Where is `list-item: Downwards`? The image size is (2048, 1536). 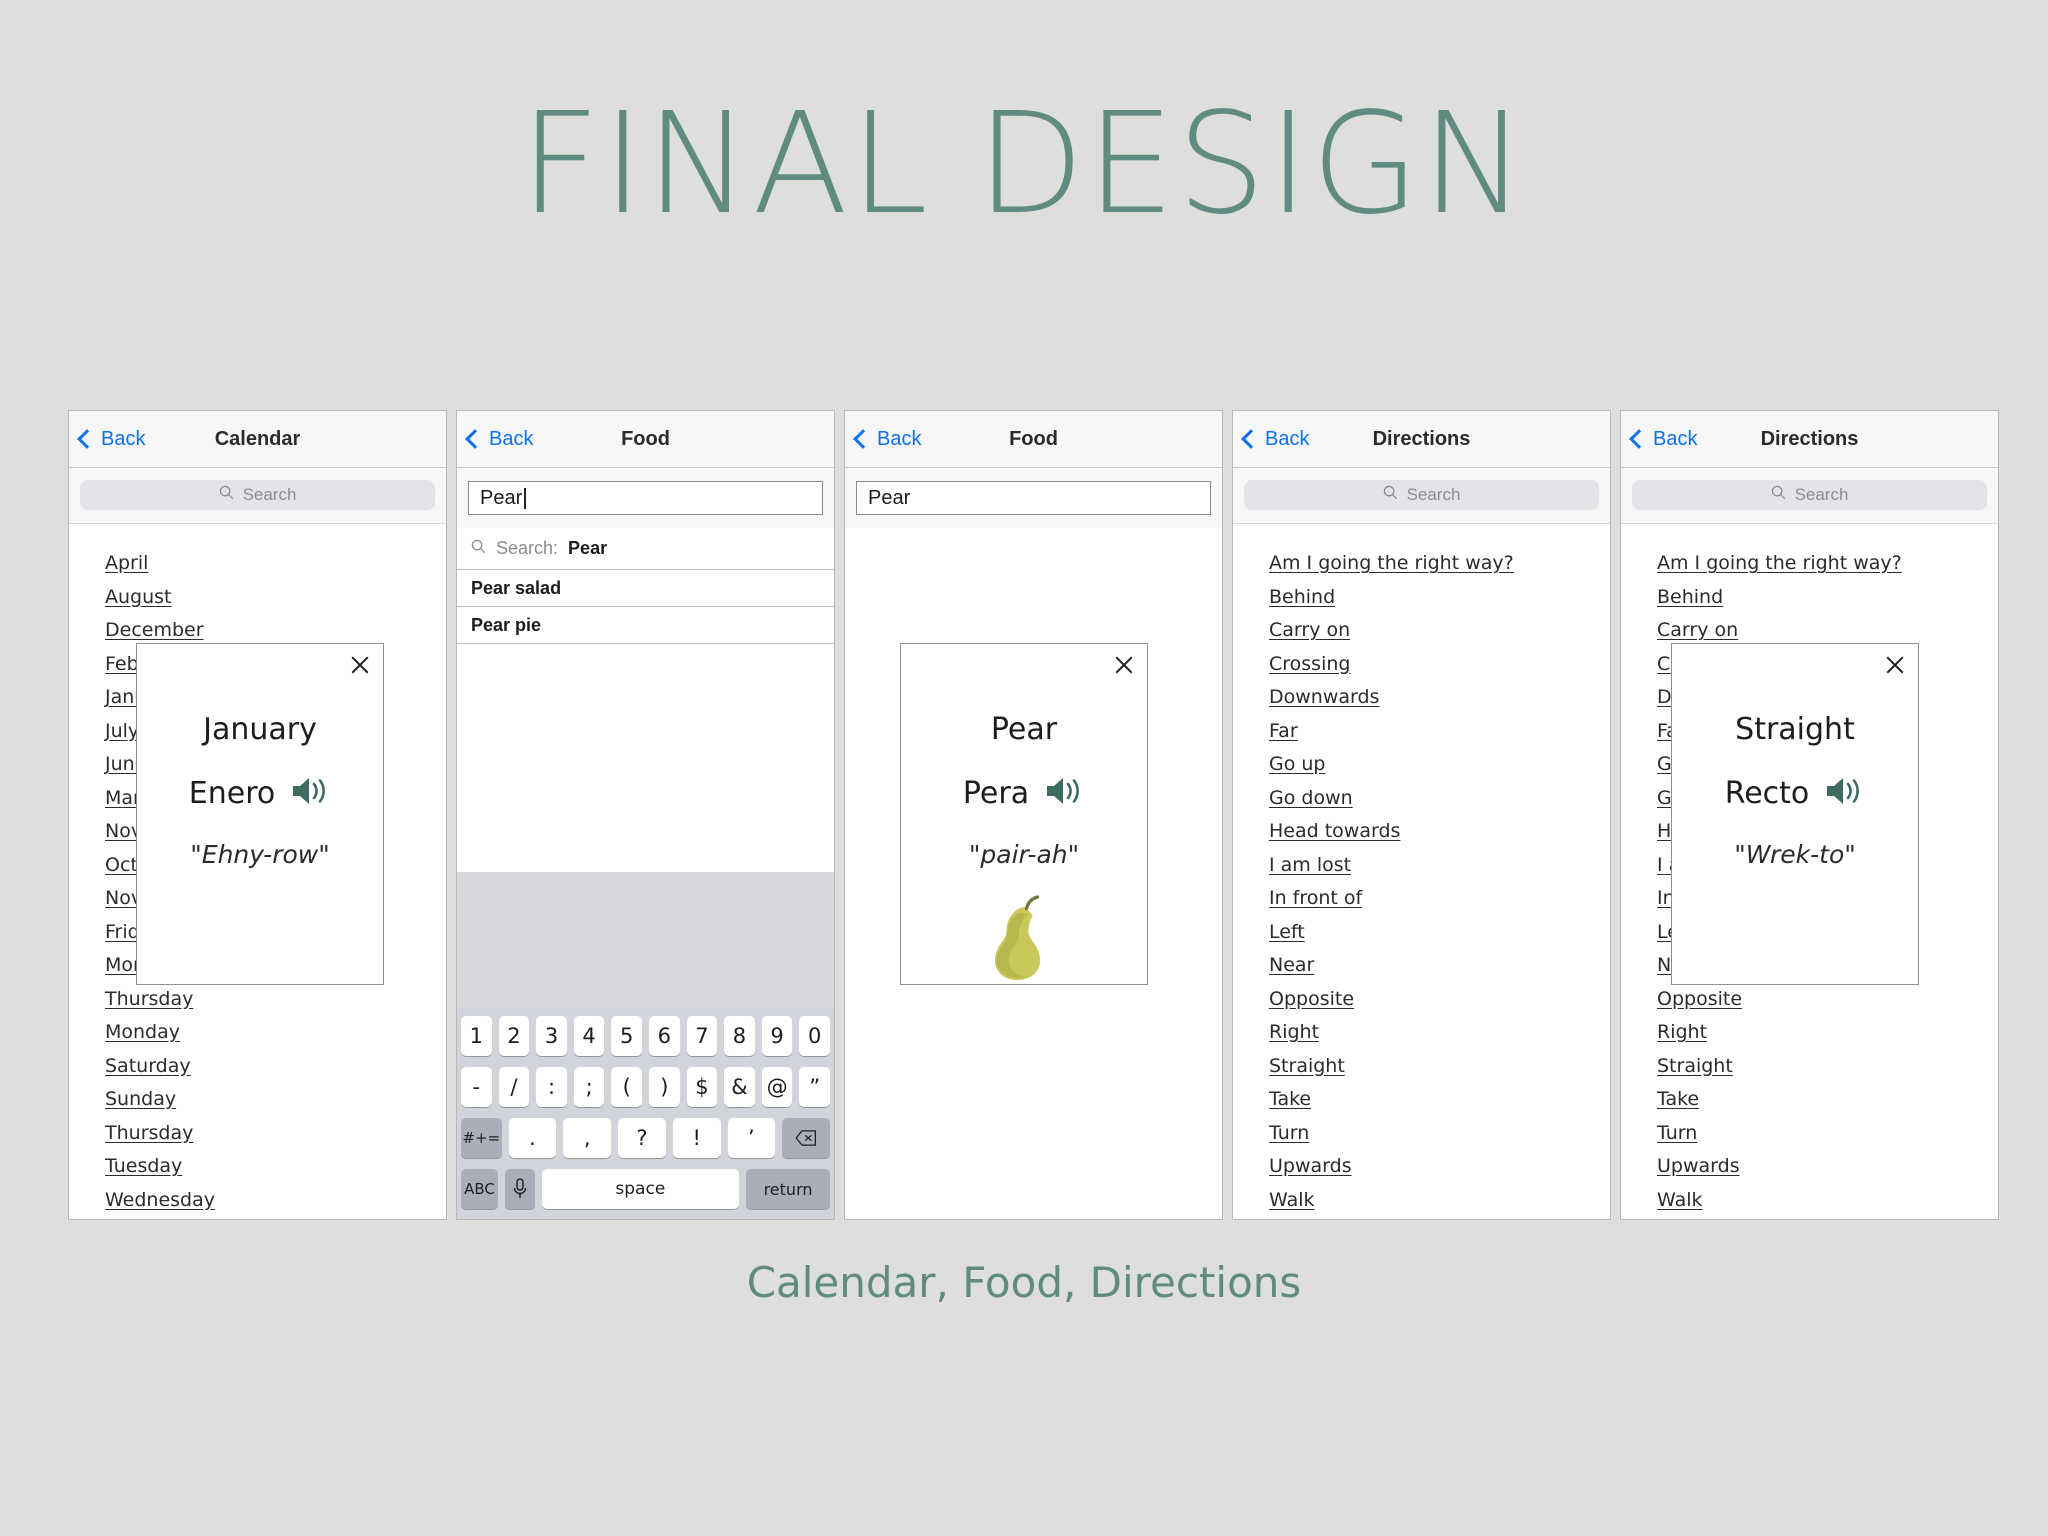
list-item: Downwards is located at coordinates (1324, 697).